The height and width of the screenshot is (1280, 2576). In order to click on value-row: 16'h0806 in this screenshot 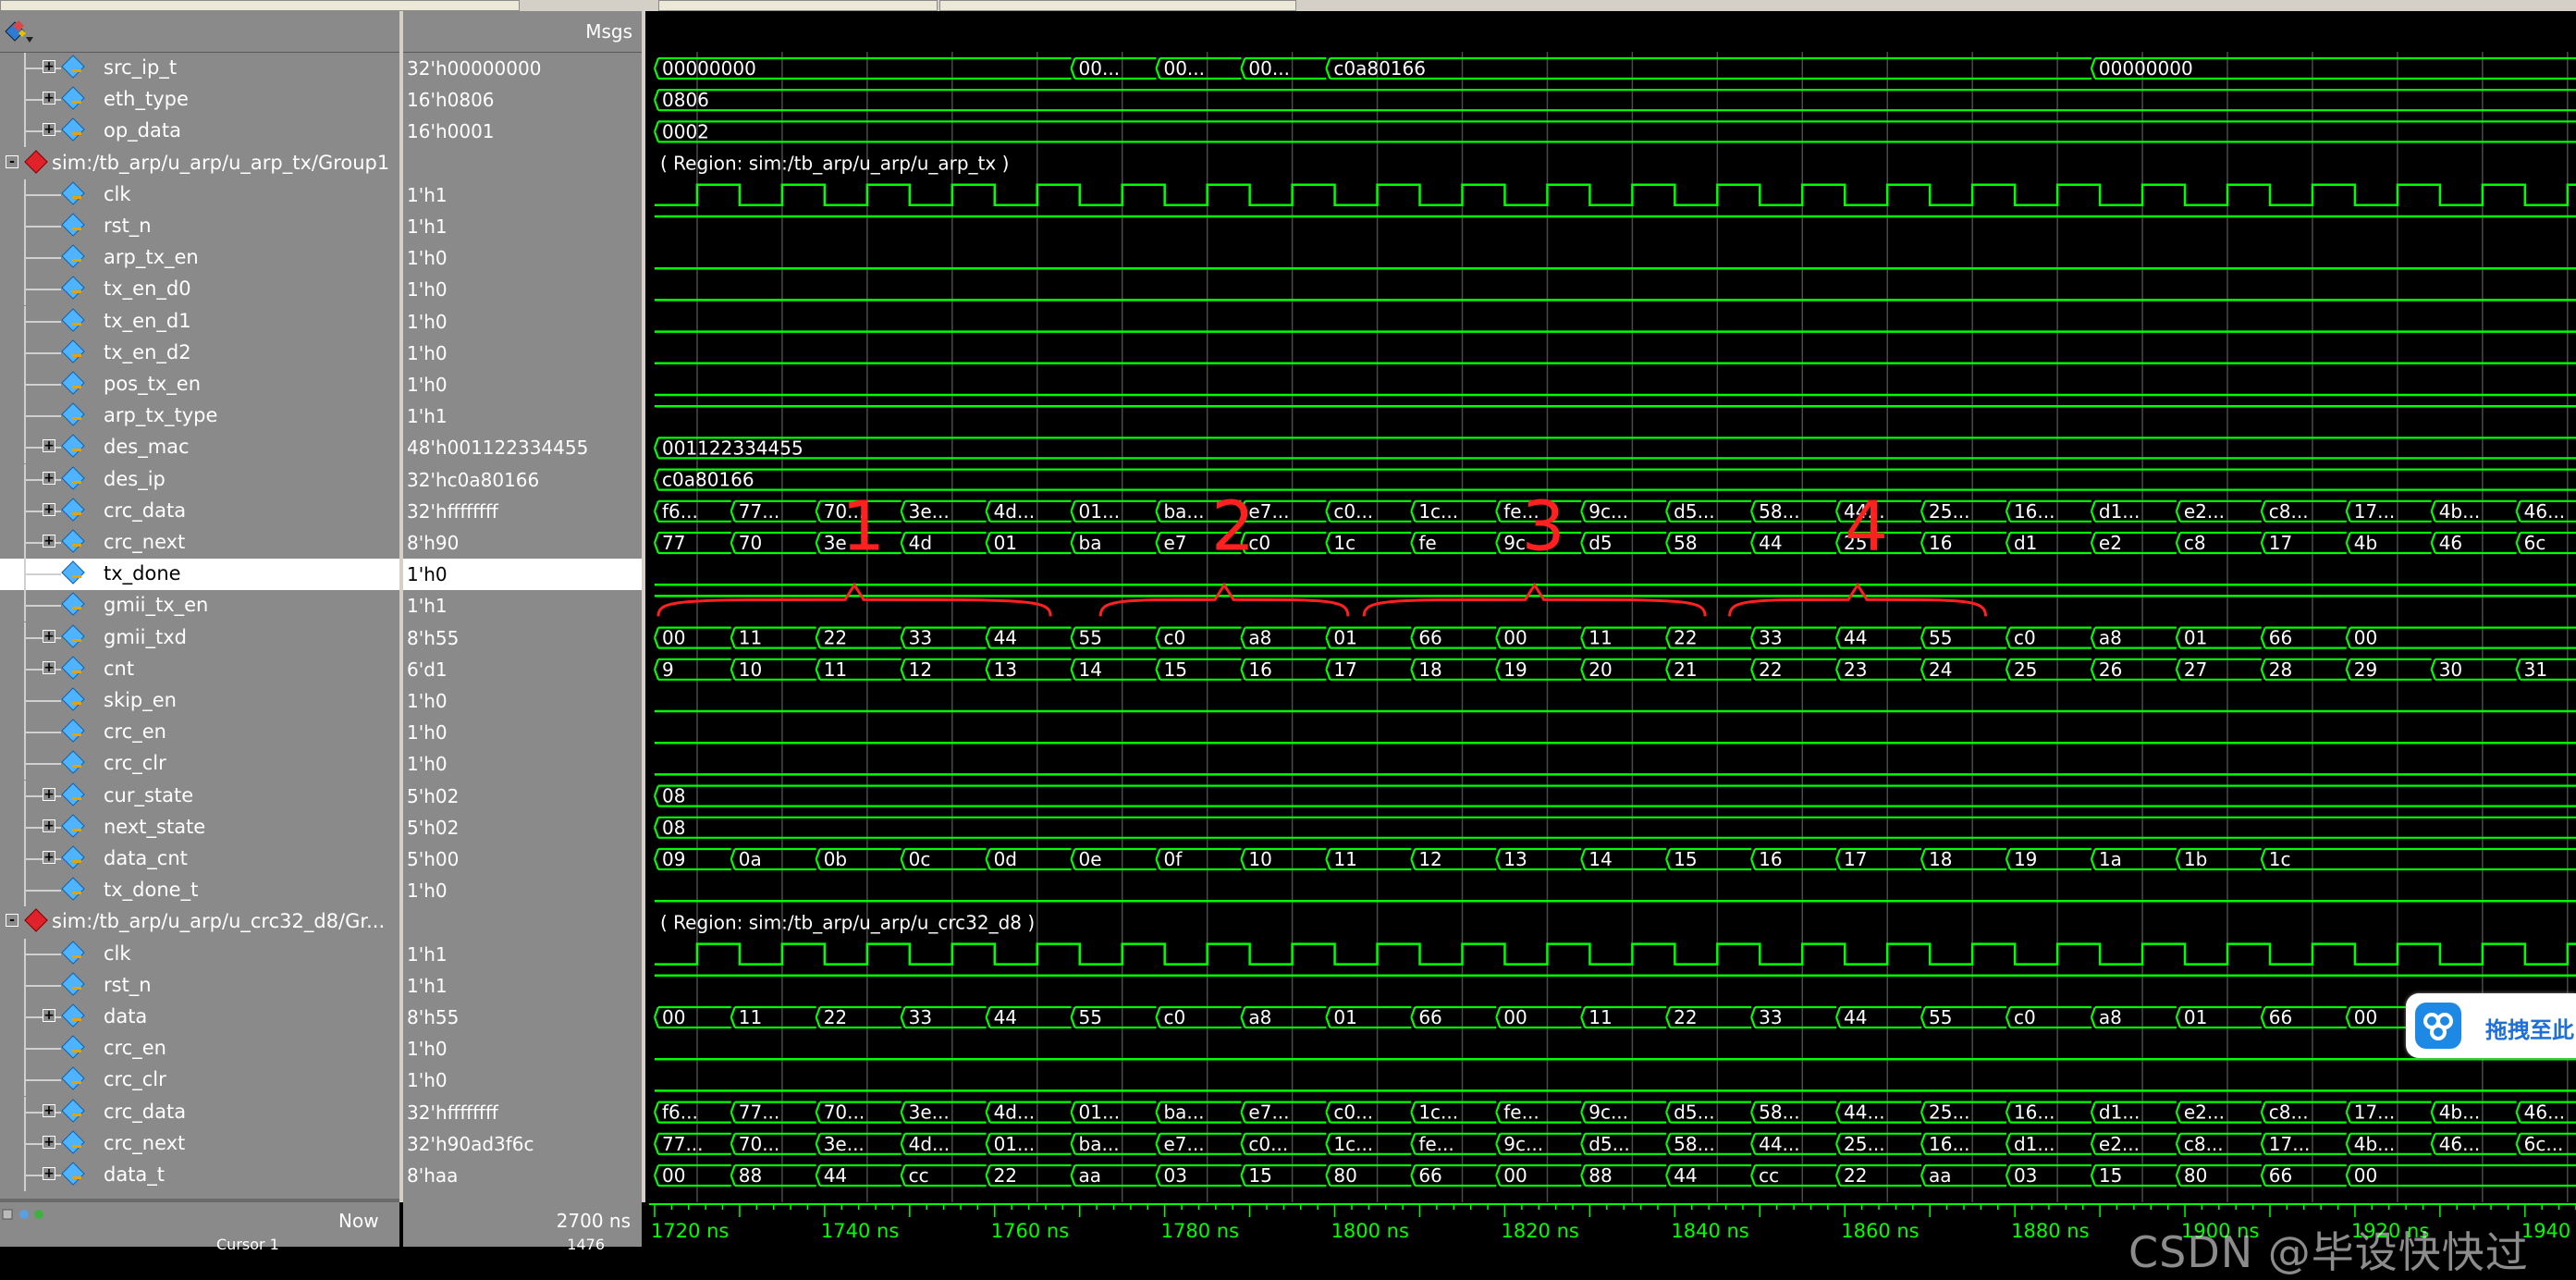, I will do `click(523, 100)`.